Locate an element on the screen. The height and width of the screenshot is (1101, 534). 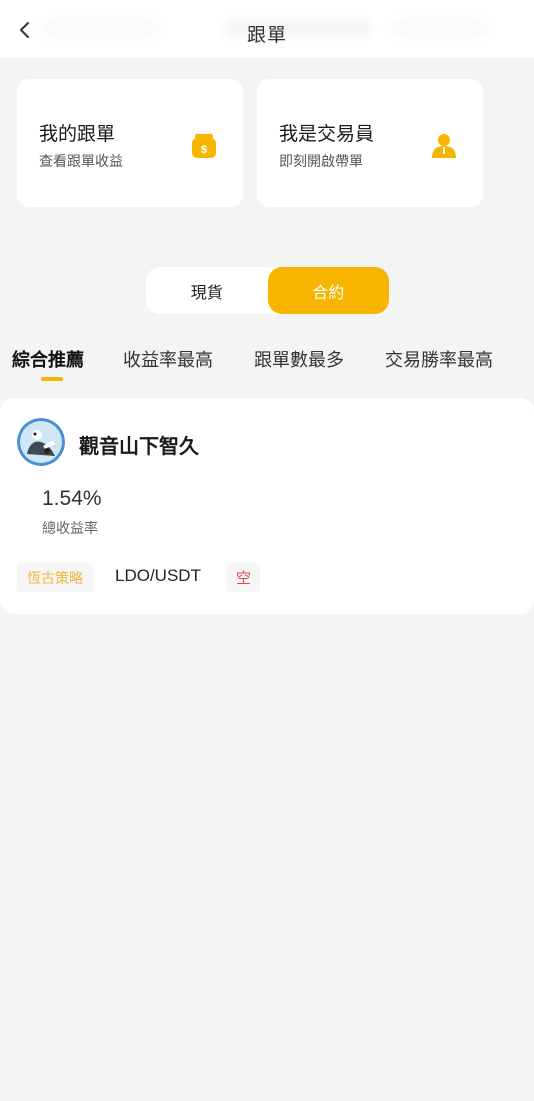
become-trader-subtitle: 即刻開啟帶單 is located at coordinates (321, 161).